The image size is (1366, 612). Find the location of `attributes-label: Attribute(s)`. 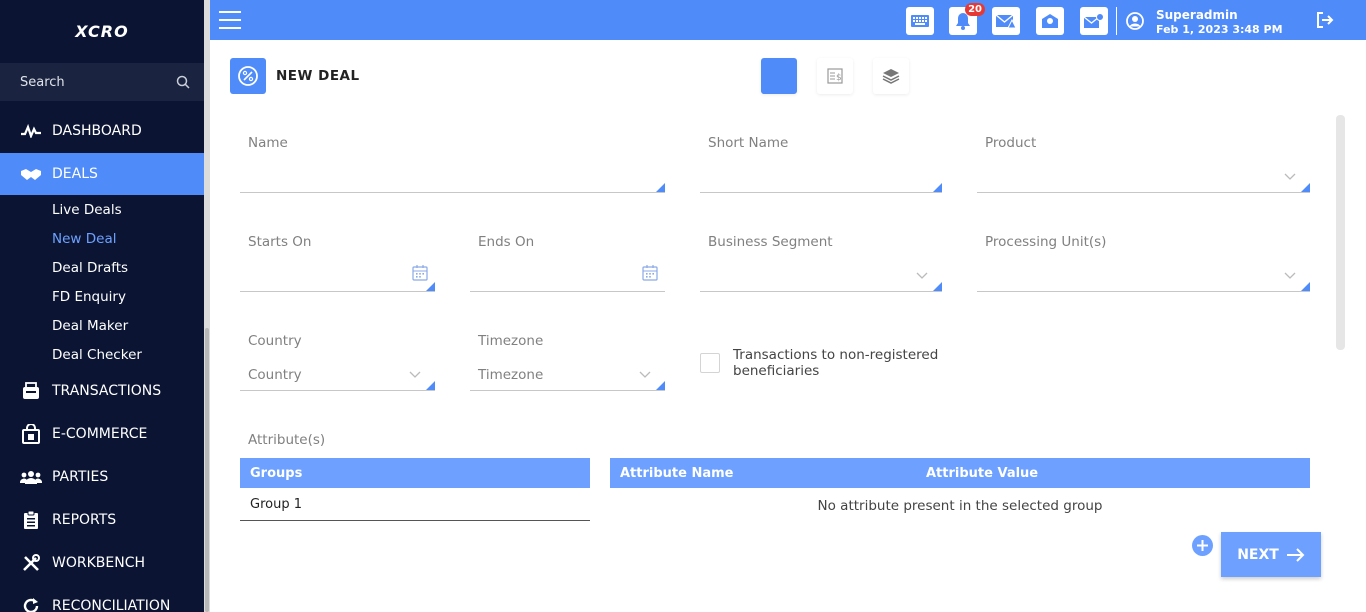

attributes-label: Attribute(s) is located at coordinates (287, 440).